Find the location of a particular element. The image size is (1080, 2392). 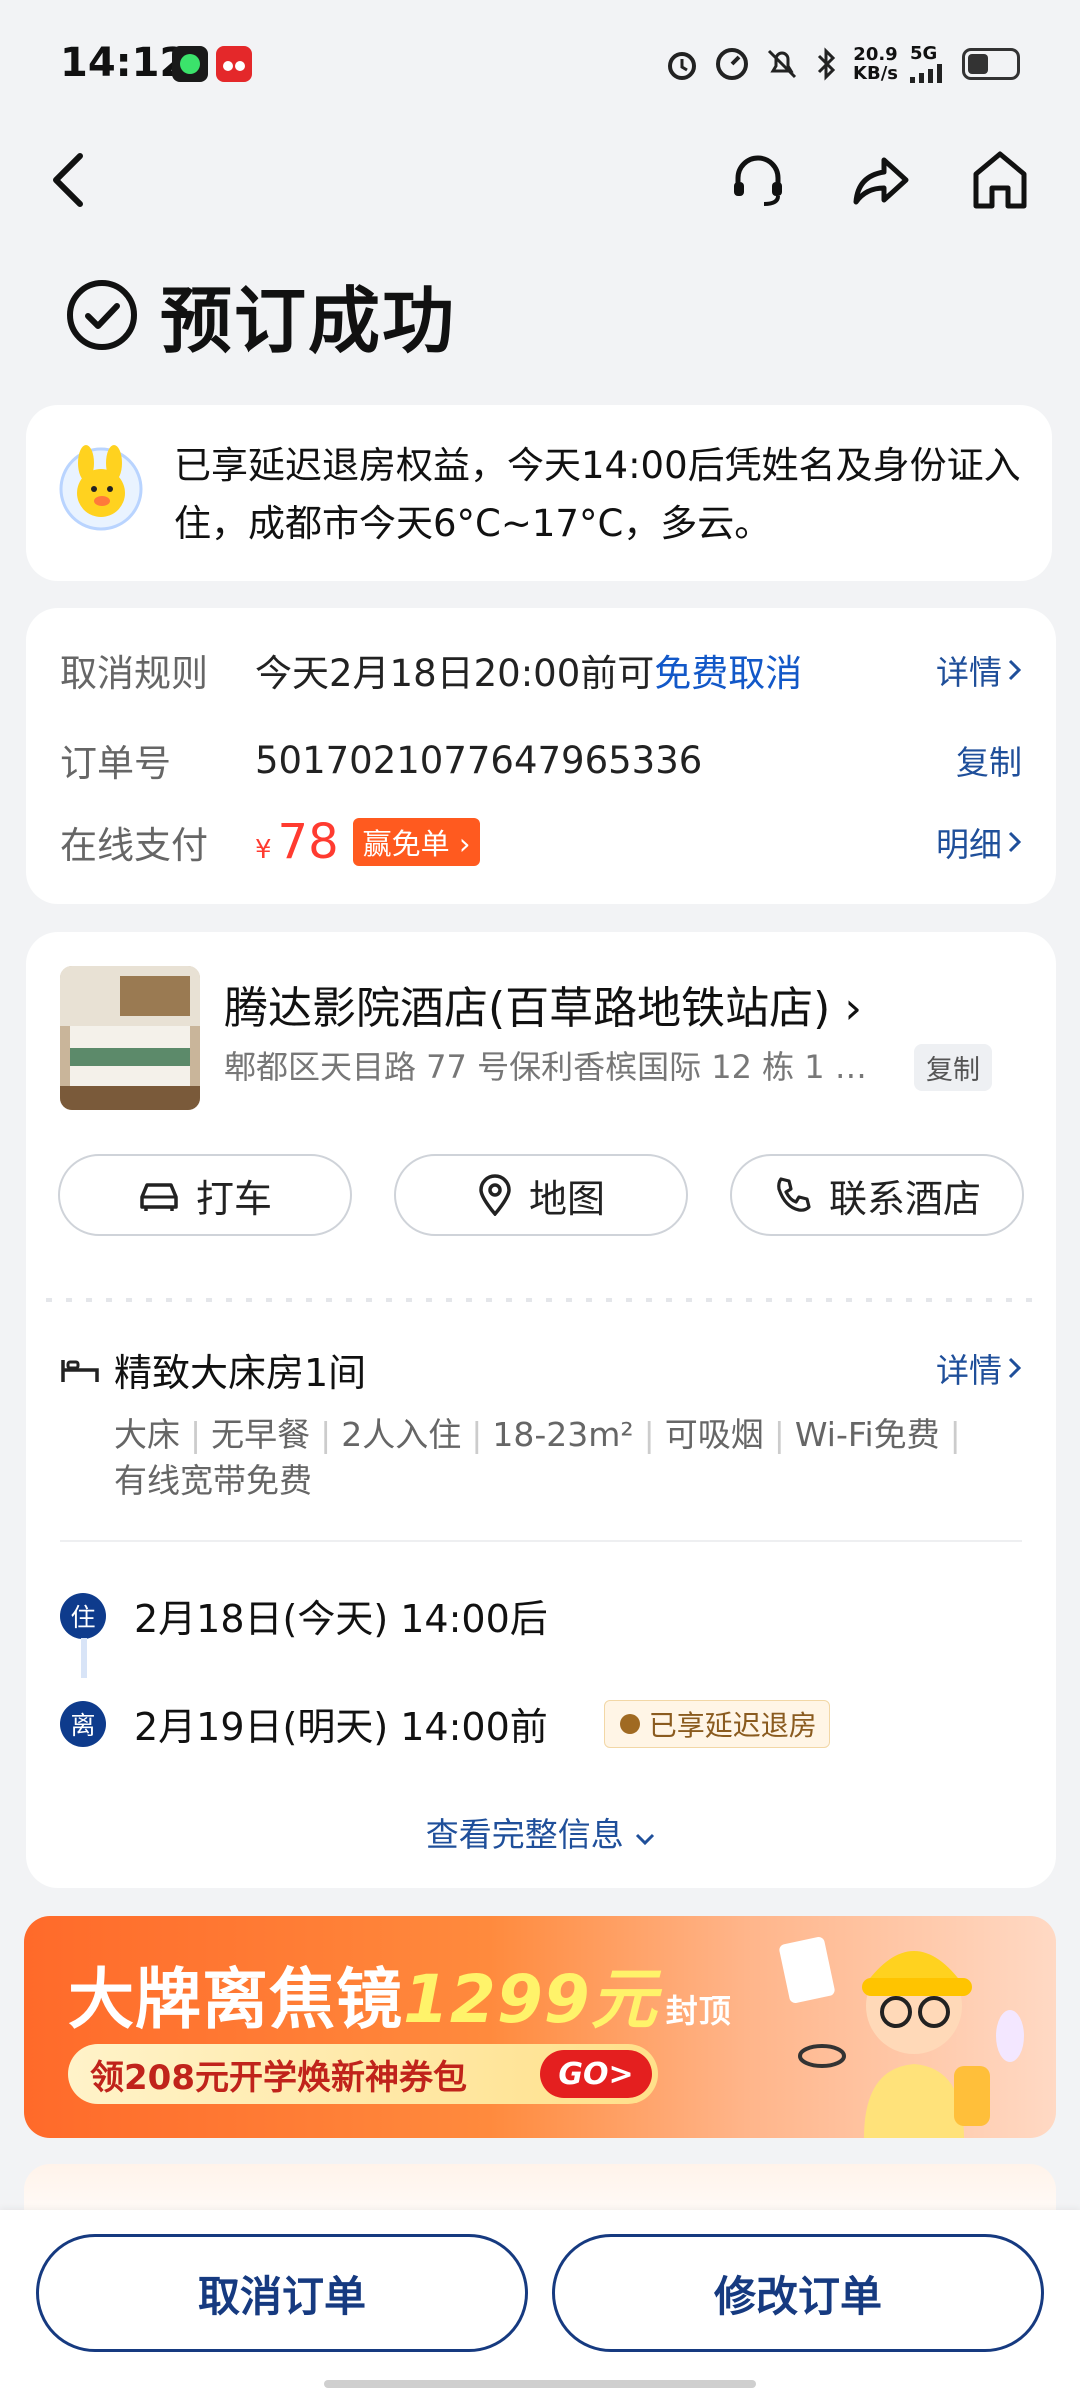

promo-banner: 大牌离焦镜1299元 封顶 领208元开学焕新神券包 GO> is located at coordinates (540, 2027).